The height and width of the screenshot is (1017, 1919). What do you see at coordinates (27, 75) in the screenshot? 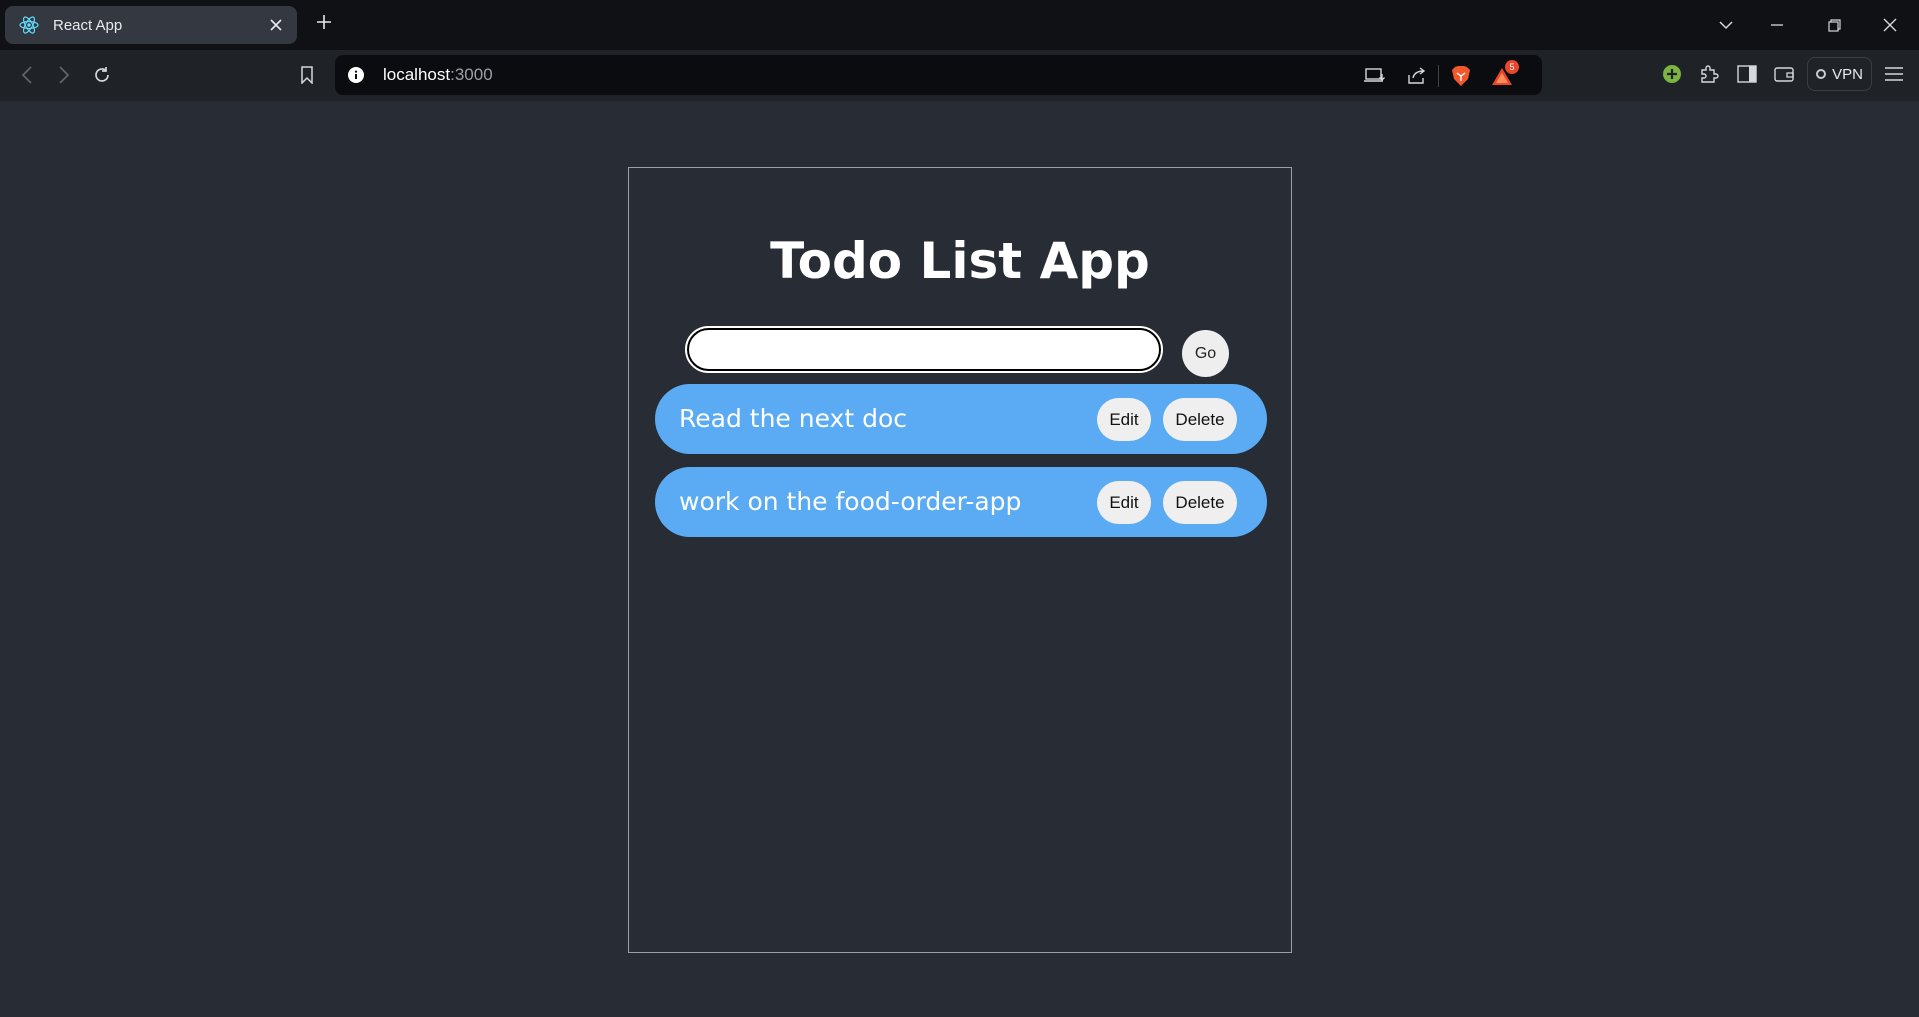
I see `back-arrow-icon` at bounding box center [27, 75].